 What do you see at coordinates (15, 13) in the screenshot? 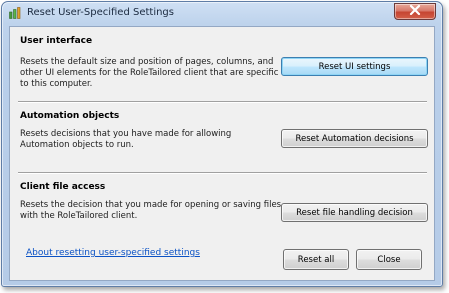
I see `settings-app-icon` at bounding box center [15, 13].